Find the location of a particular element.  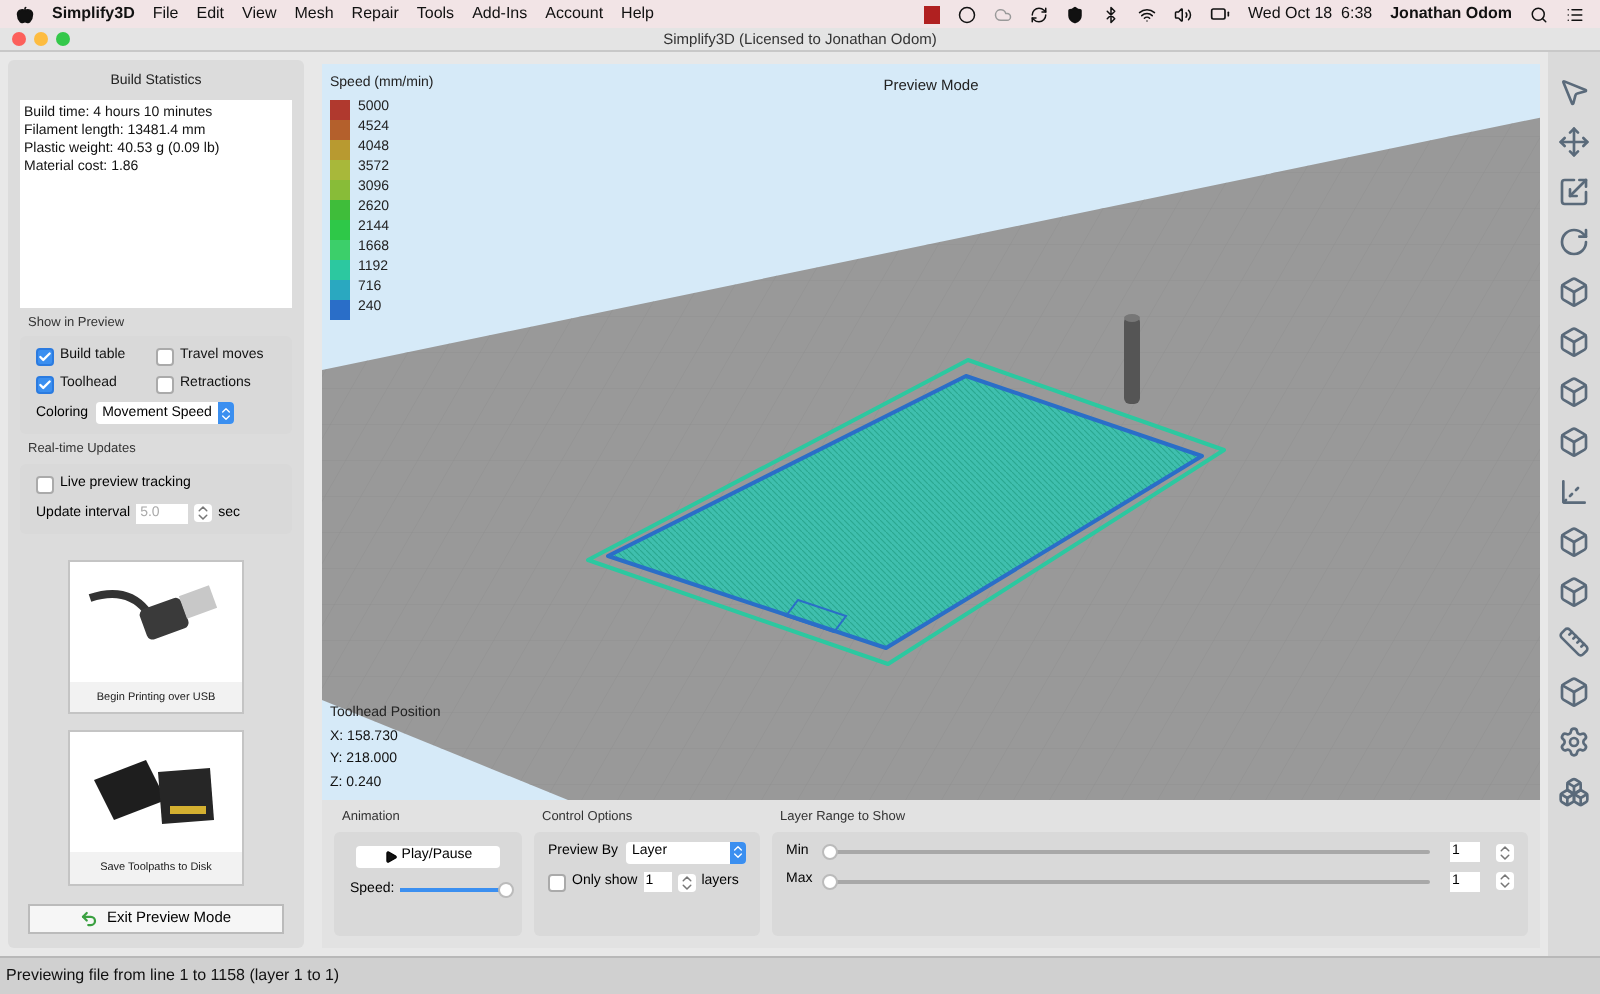

volume-icon is located at coordinates (1183, 14).